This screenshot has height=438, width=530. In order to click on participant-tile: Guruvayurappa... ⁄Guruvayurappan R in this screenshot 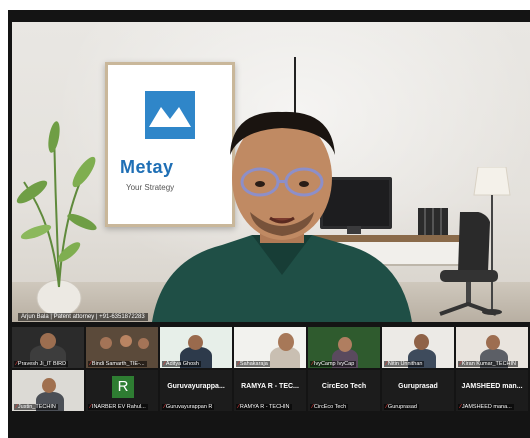, I will do `click(196, 390)`.